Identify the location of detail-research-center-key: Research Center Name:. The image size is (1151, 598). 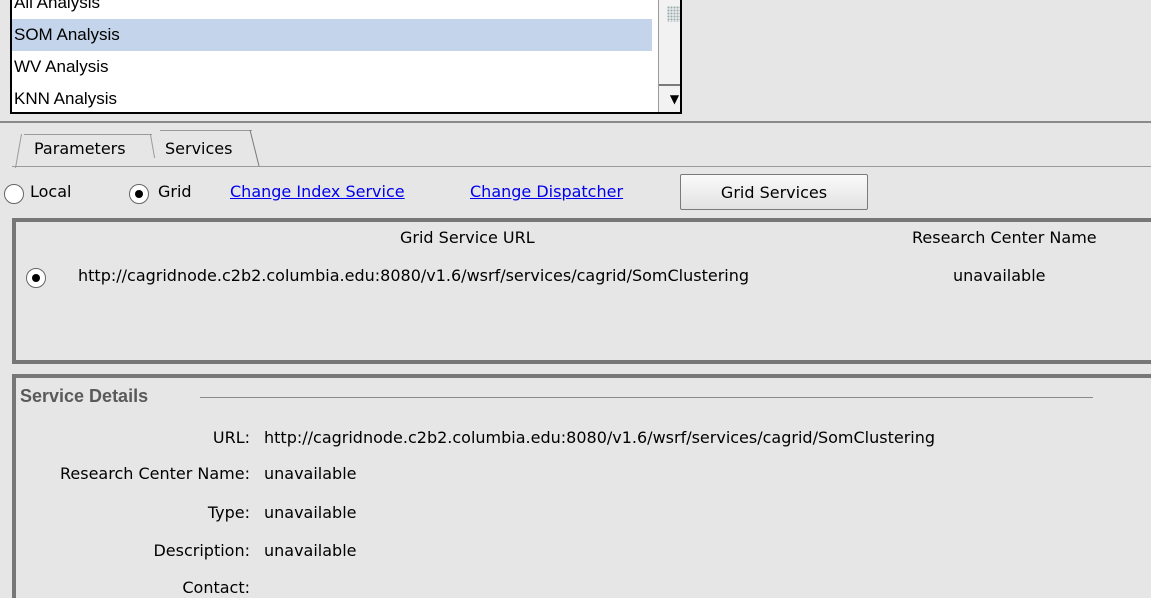
(154, 473).